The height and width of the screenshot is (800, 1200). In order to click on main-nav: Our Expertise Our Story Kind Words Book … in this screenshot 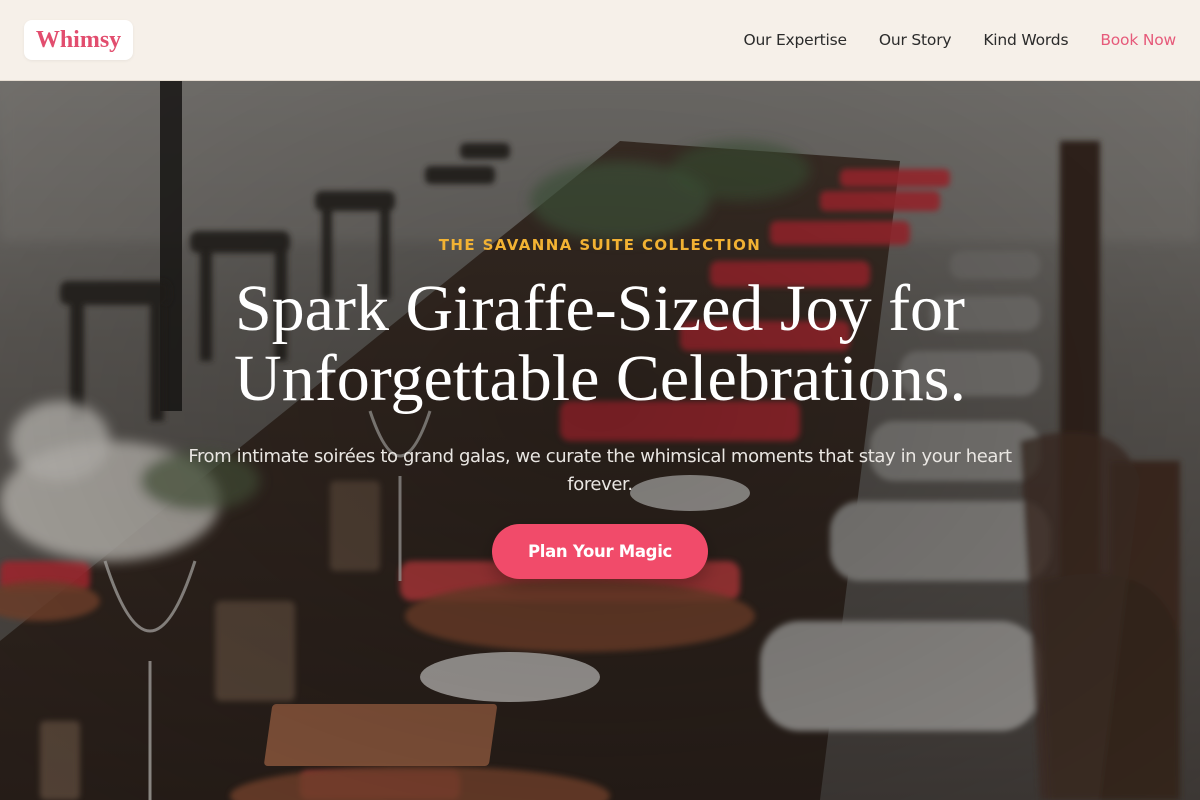, I will do `click(959, 40)`.